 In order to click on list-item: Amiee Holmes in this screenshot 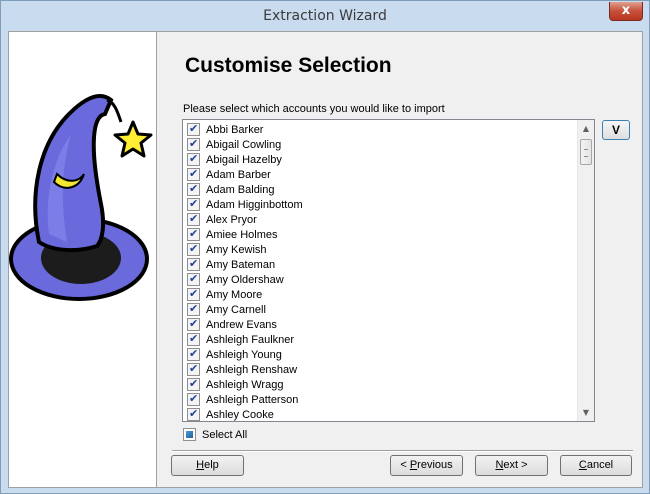, I will do `click(232, 234)`.